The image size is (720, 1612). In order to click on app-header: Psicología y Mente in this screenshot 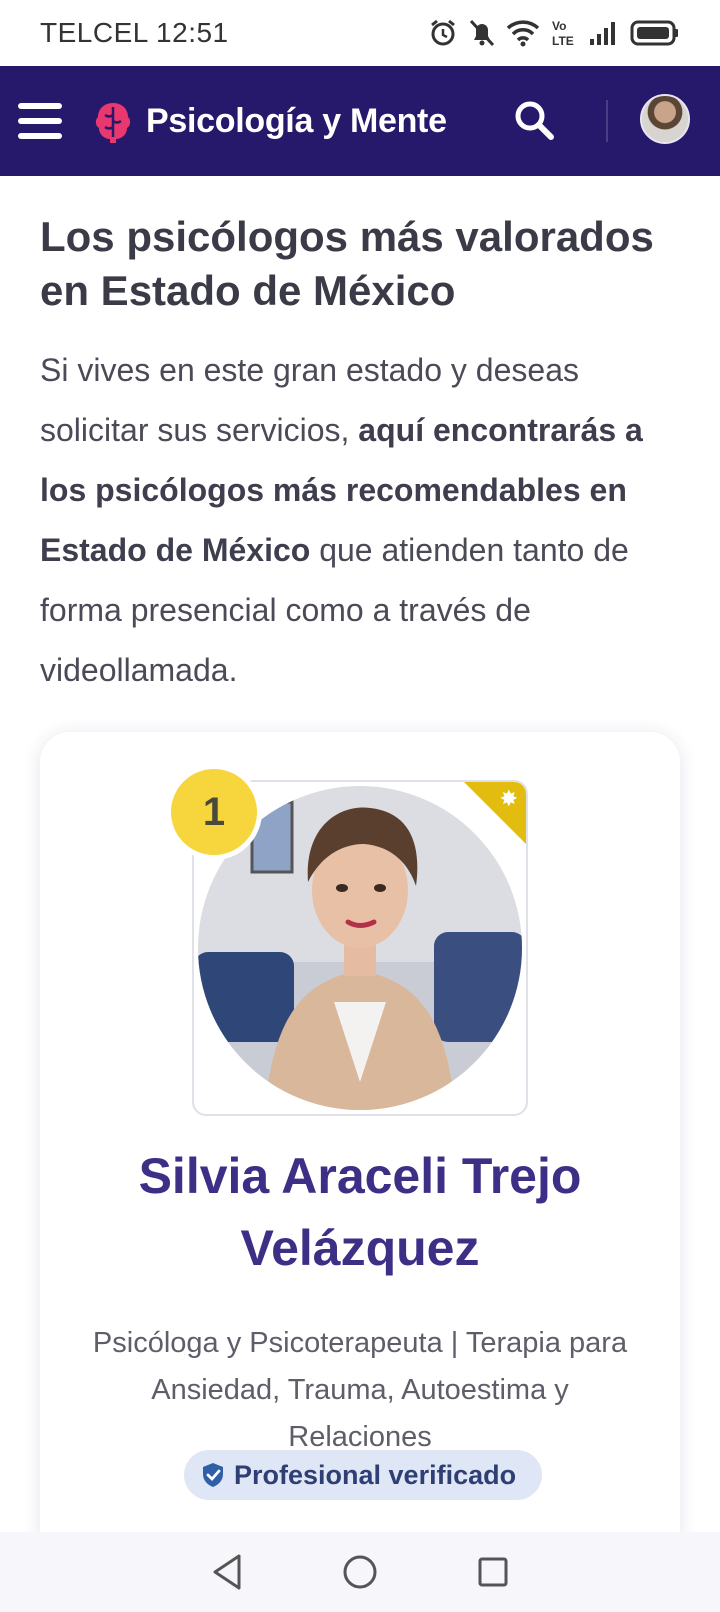, I will do `click(360, 121)`.